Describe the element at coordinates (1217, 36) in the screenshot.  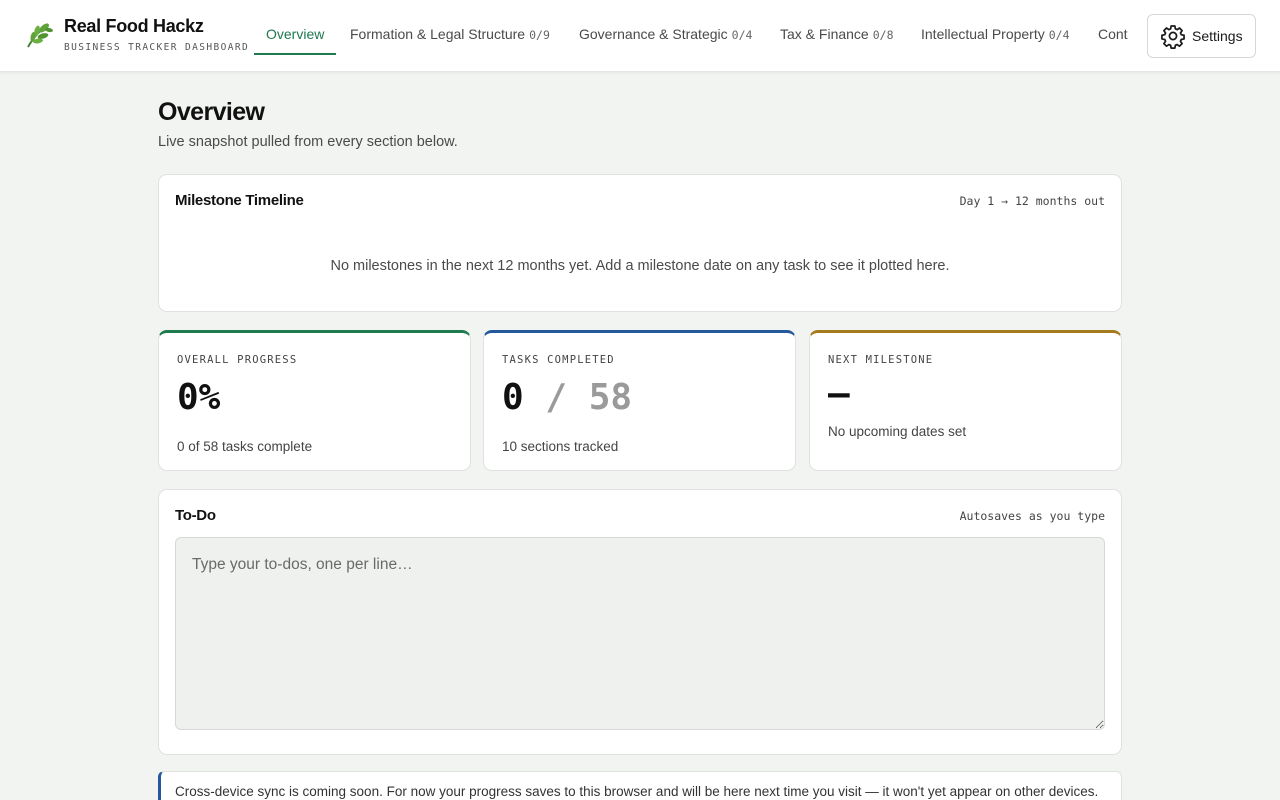
I see `settings-label: Settings` at that location.